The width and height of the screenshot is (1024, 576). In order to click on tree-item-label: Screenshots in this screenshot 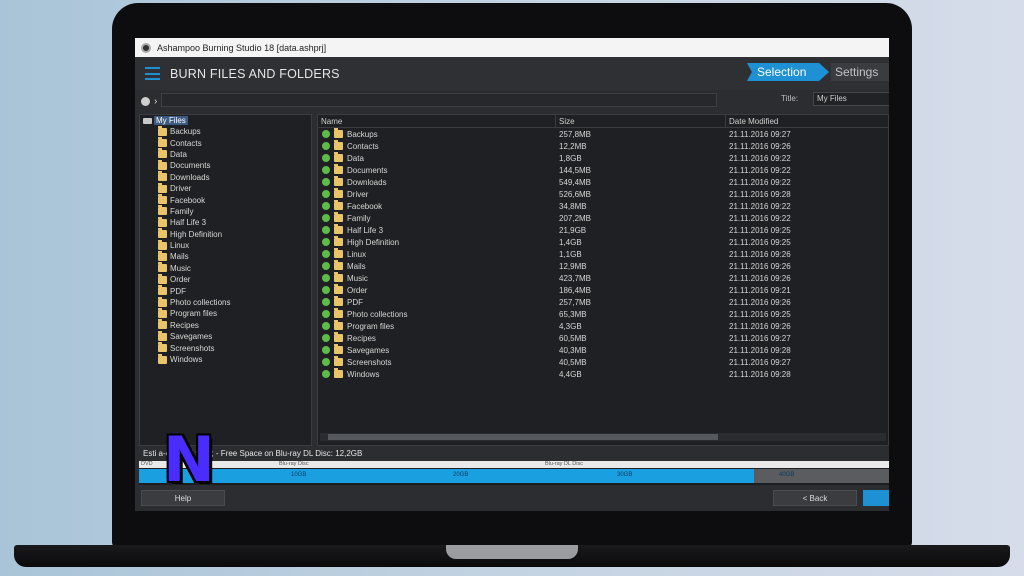, I will do `click(192, 348)`.